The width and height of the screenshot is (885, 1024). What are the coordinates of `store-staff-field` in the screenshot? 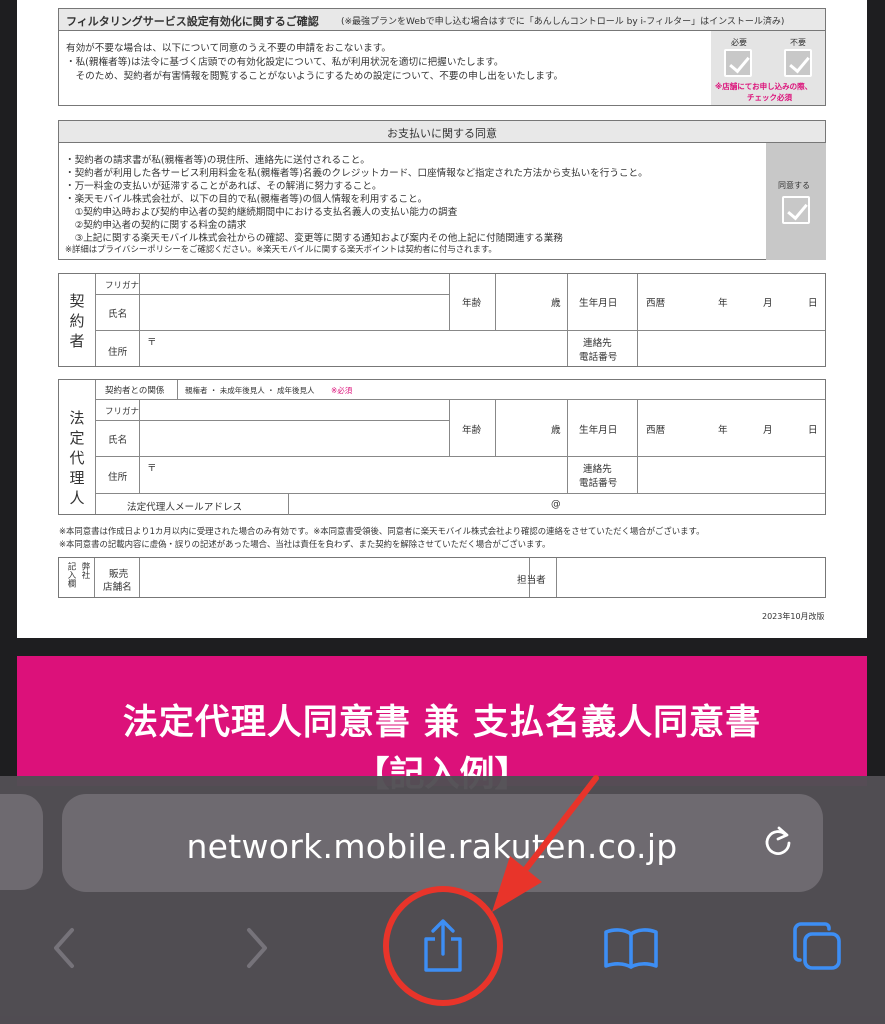 It's located at (691, 577).